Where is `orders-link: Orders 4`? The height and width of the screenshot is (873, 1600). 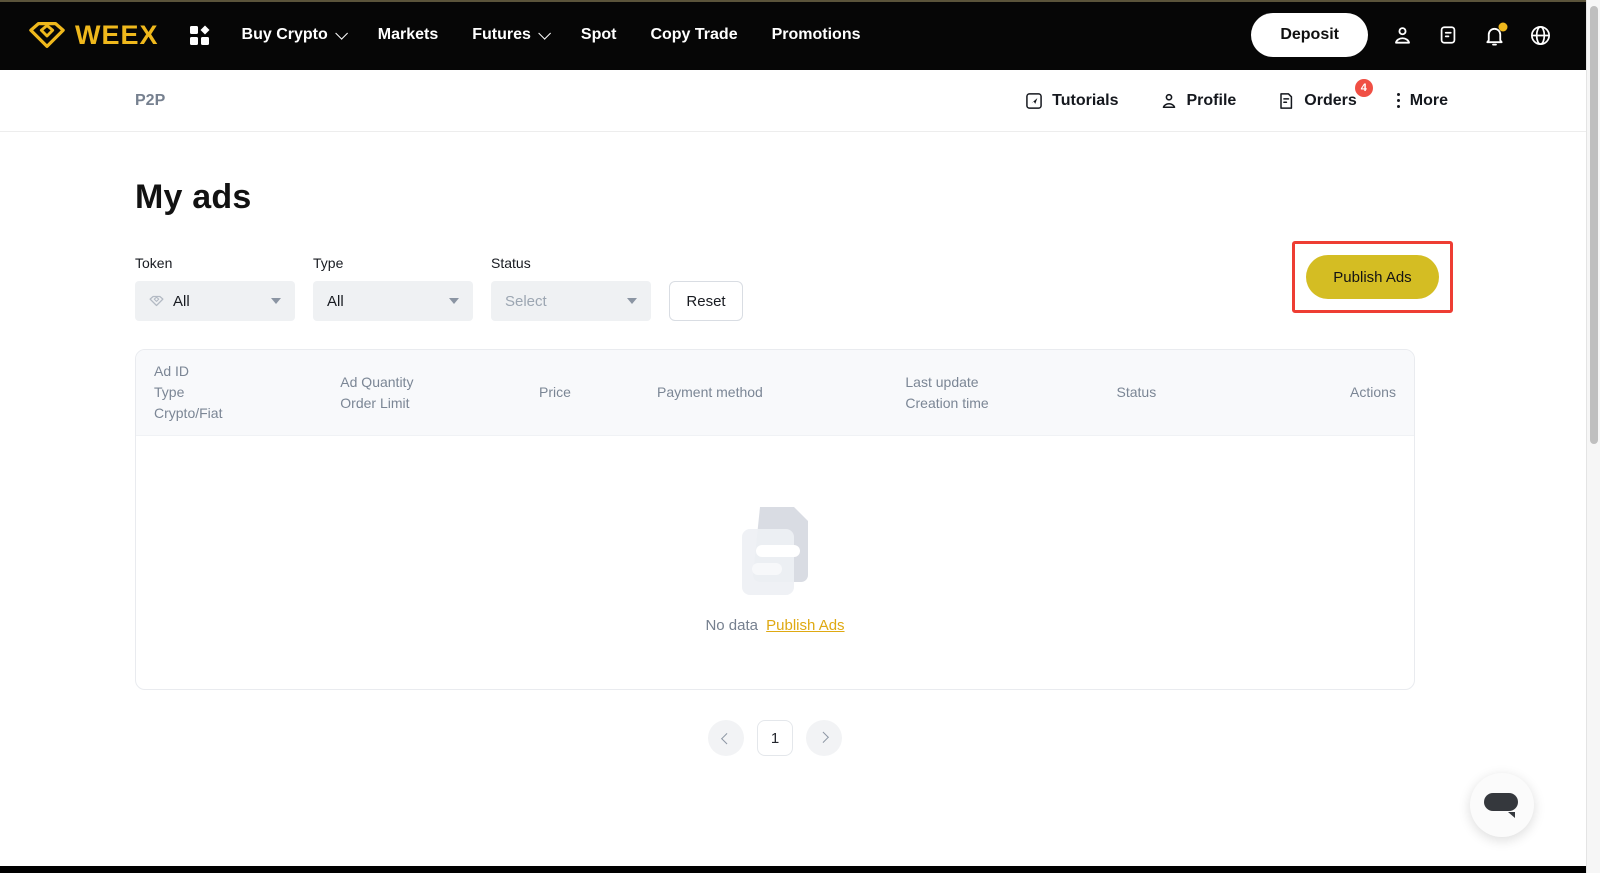
orders-link: Orders 4 is located at coordinates (1324, 94).